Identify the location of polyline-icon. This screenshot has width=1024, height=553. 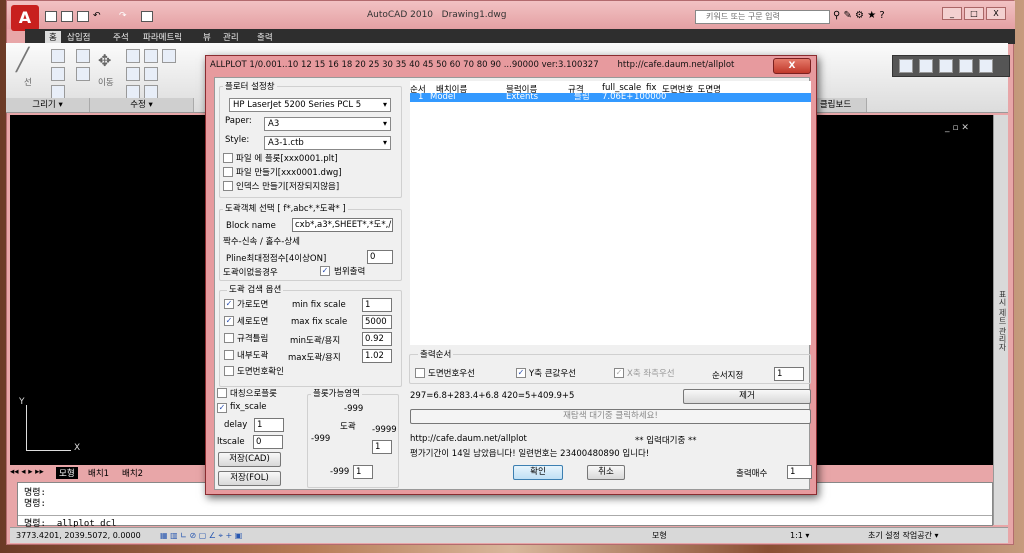
(58, 56).